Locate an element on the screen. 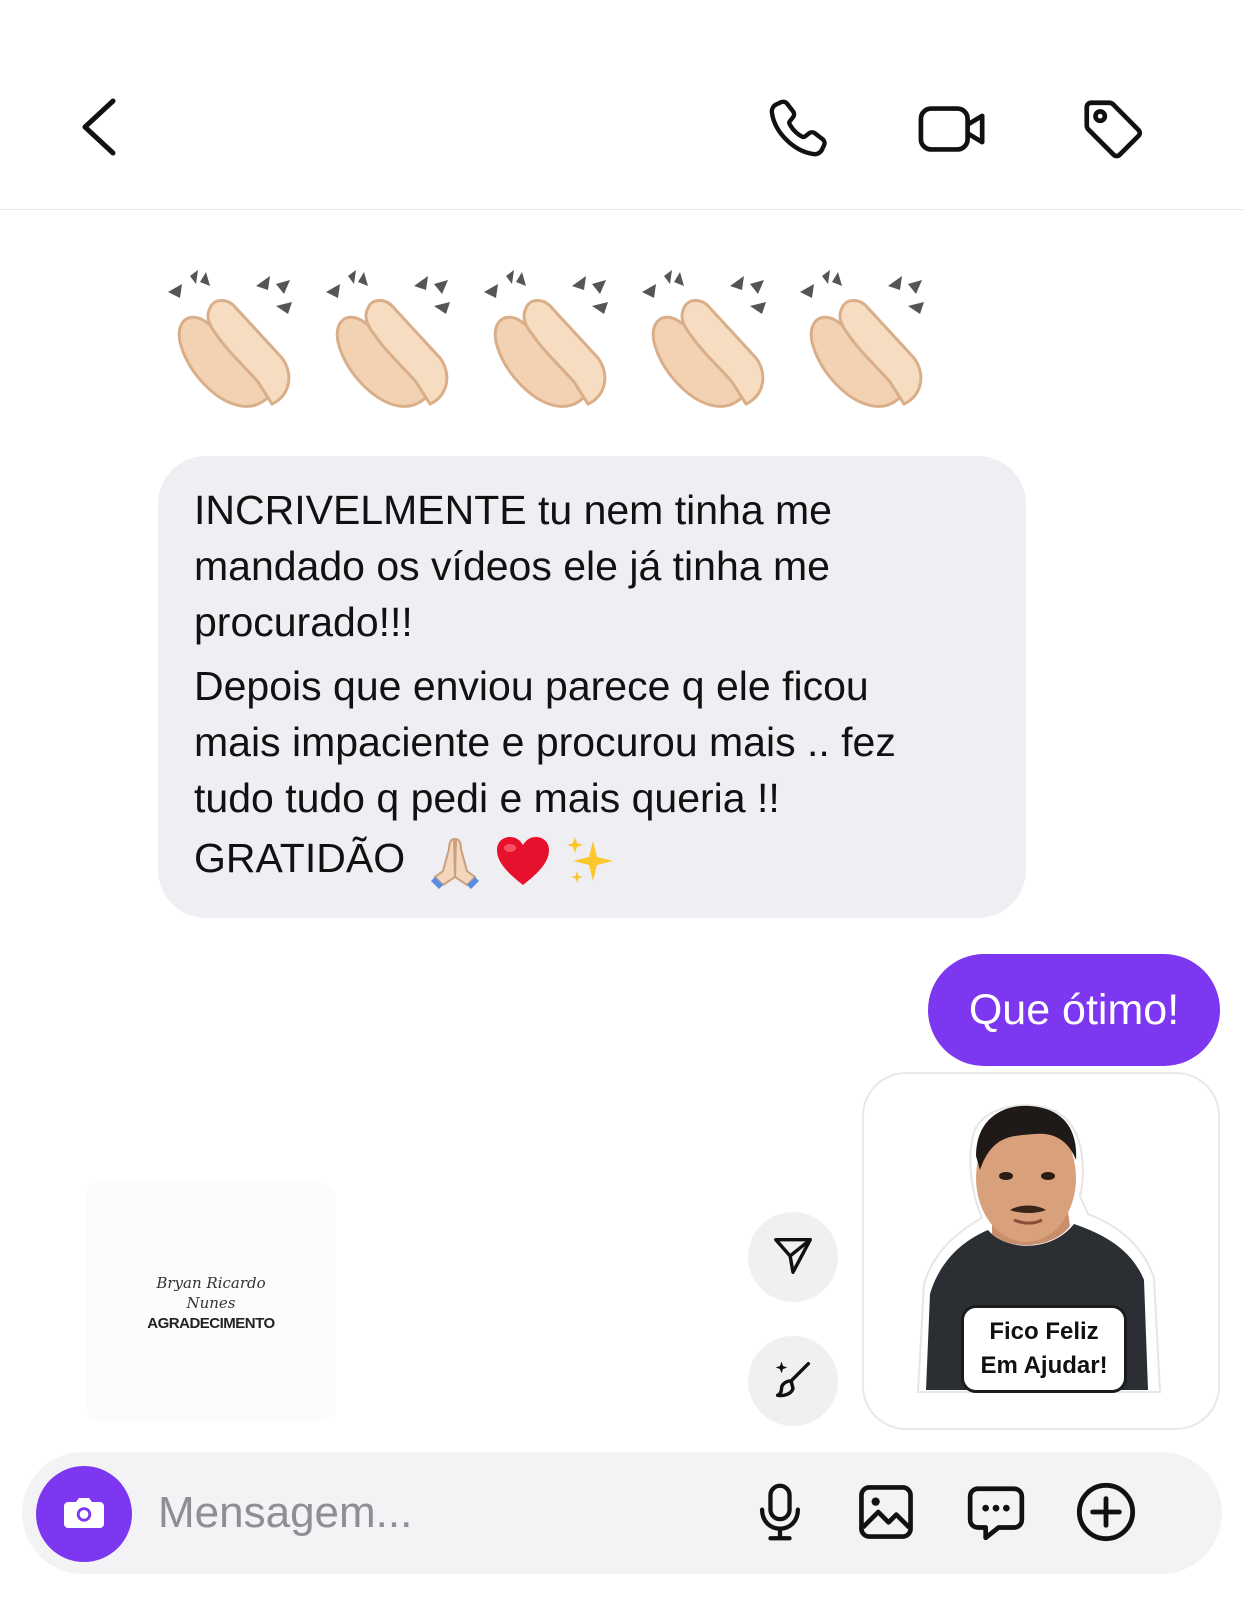 The width and height of the screenshot is (1244, 1600). outgoing-message-text: Que ótimo! is located at coordinates (1074, 1009).